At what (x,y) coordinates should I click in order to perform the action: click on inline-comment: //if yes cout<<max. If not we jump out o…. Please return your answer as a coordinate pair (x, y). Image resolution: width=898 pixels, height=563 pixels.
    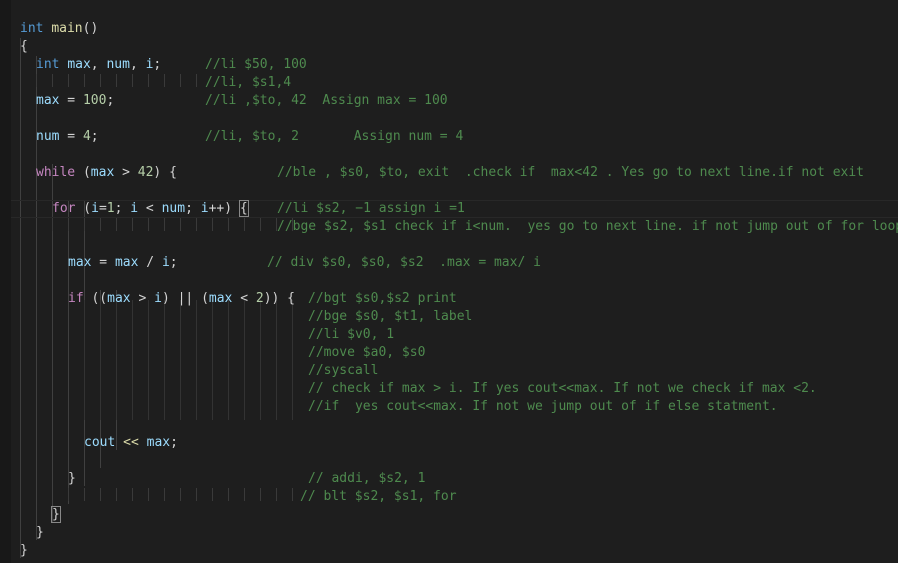
    Looking at the image, I should click on (543, 406).